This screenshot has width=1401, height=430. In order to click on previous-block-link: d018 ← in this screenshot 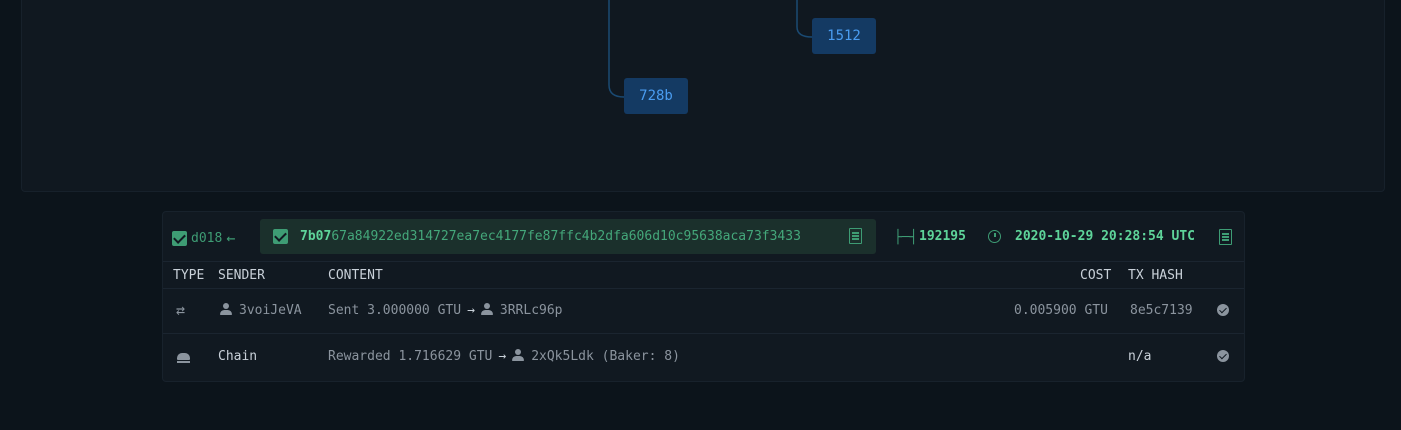, I will do `click(203, 238)`.